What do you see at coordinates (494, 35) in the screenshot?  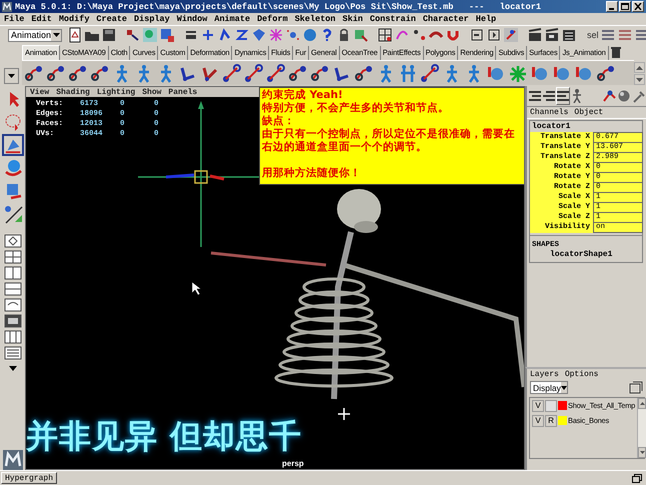 I see `output-icon` at bounding box center [494, 35].